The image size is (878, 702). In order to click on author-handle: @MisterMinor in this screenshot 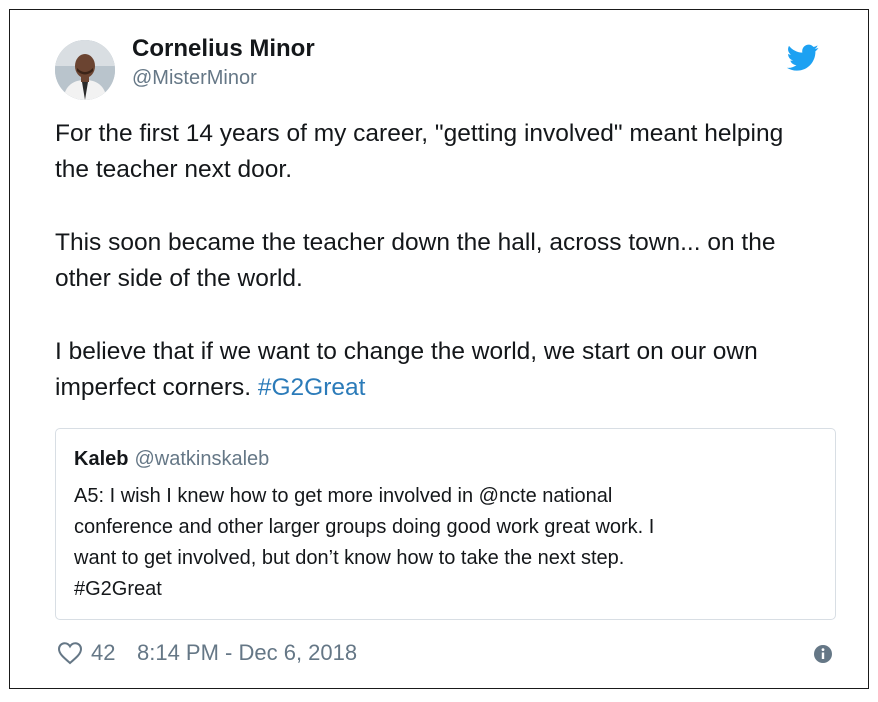, I will do `click(223, 78)`.